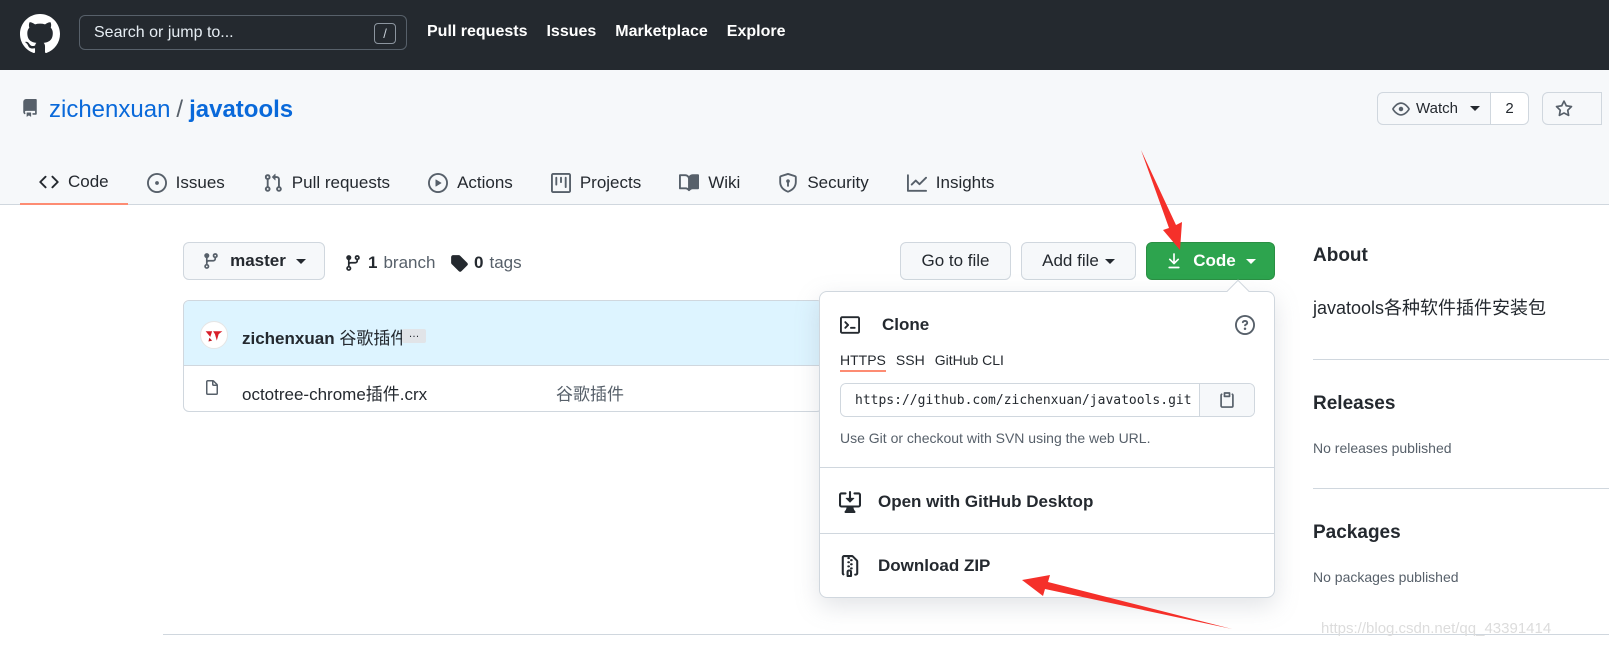 The width and height of the screenshot is (1609, 664). I want to click on tab-label: Wiki, so click(724, 182).